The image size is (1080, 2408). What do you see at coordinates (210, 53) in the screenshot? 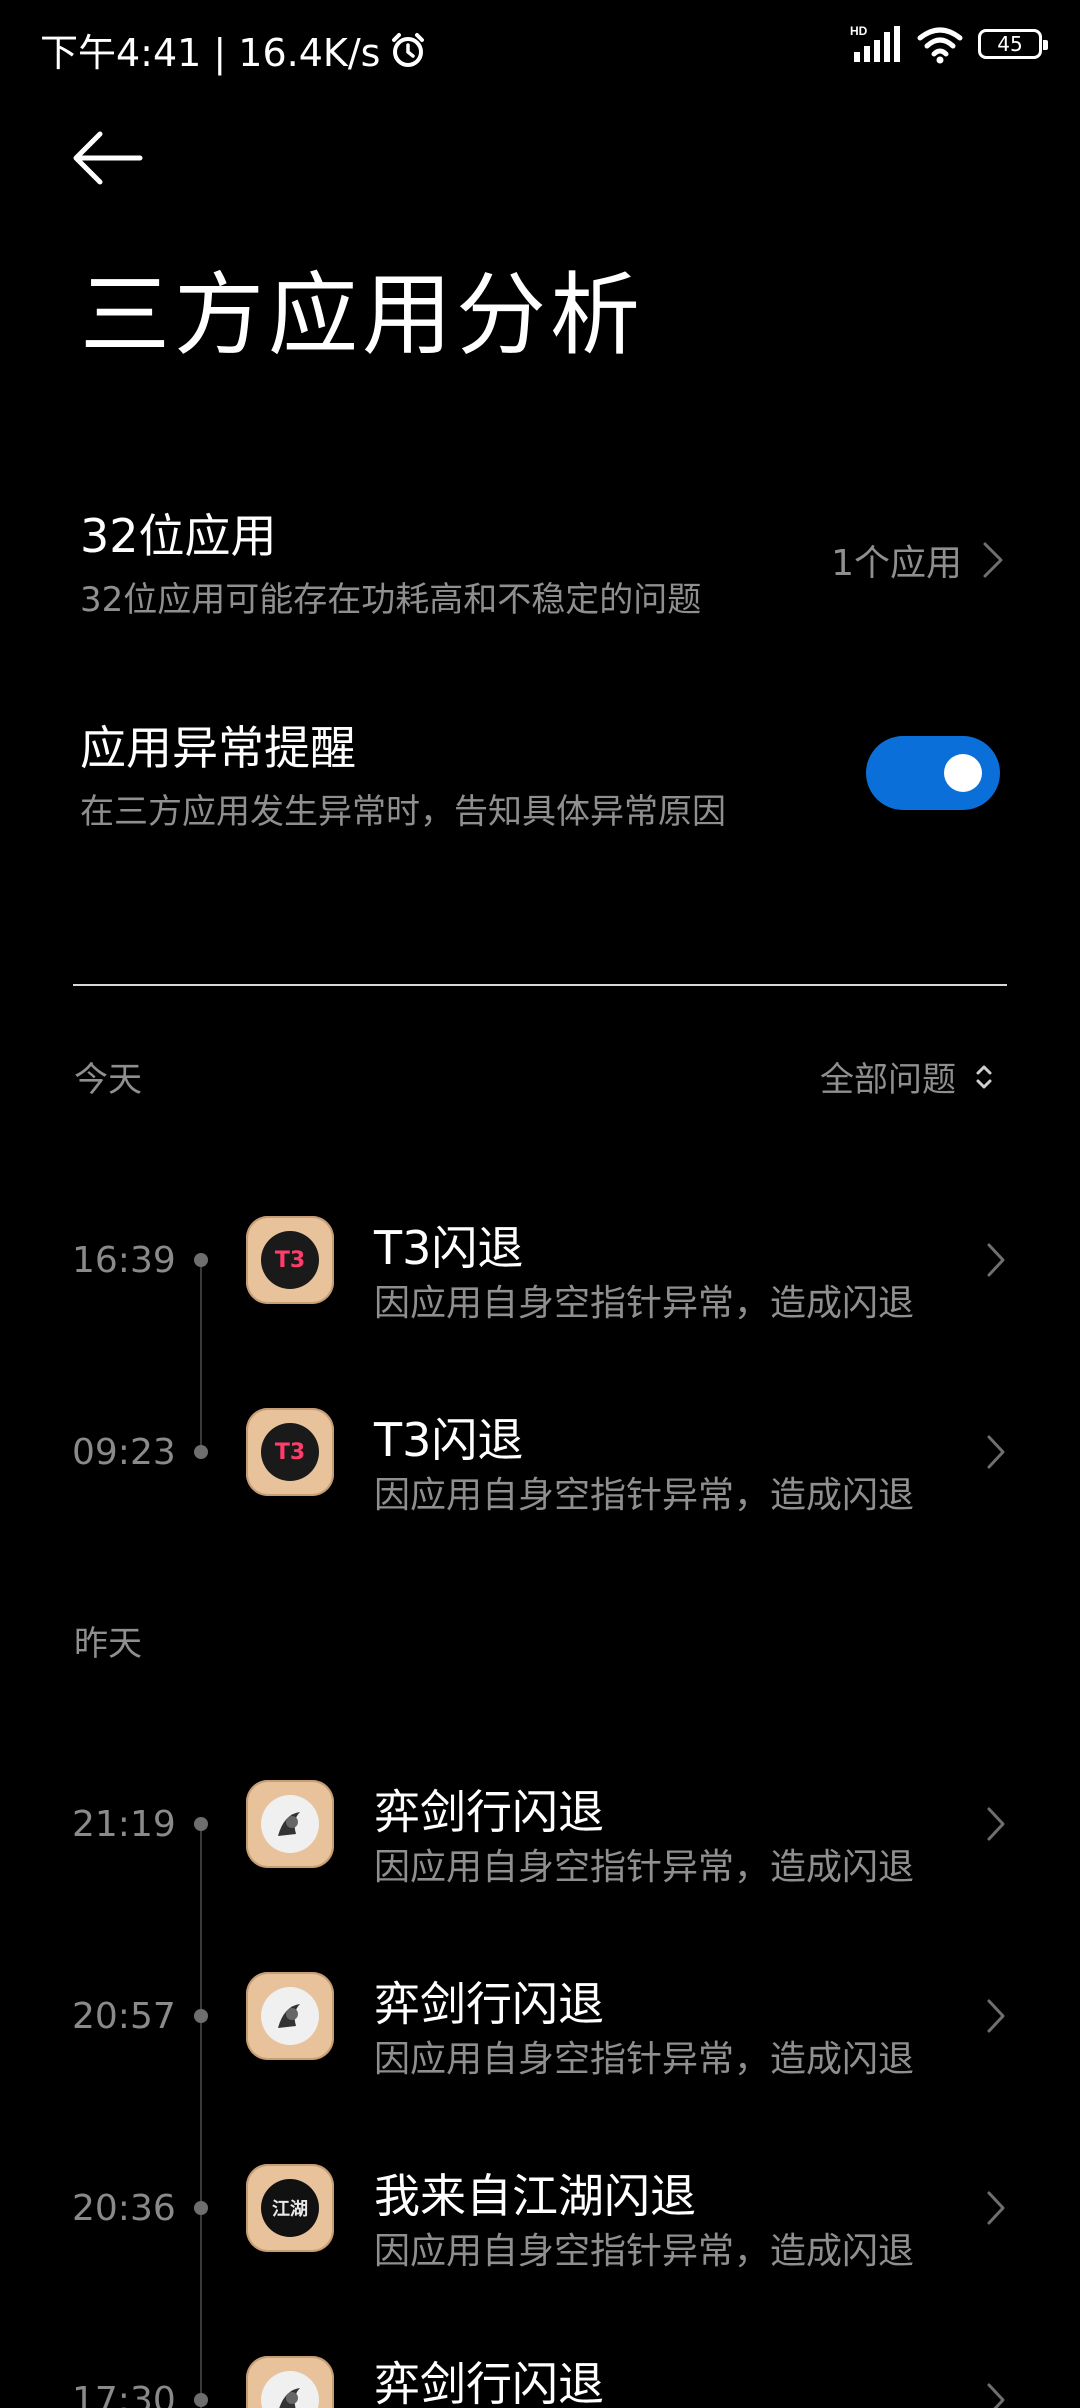
I see `status-time-speed: 下午4:41 | 16.4K/s` at bounding box center [210, 53].